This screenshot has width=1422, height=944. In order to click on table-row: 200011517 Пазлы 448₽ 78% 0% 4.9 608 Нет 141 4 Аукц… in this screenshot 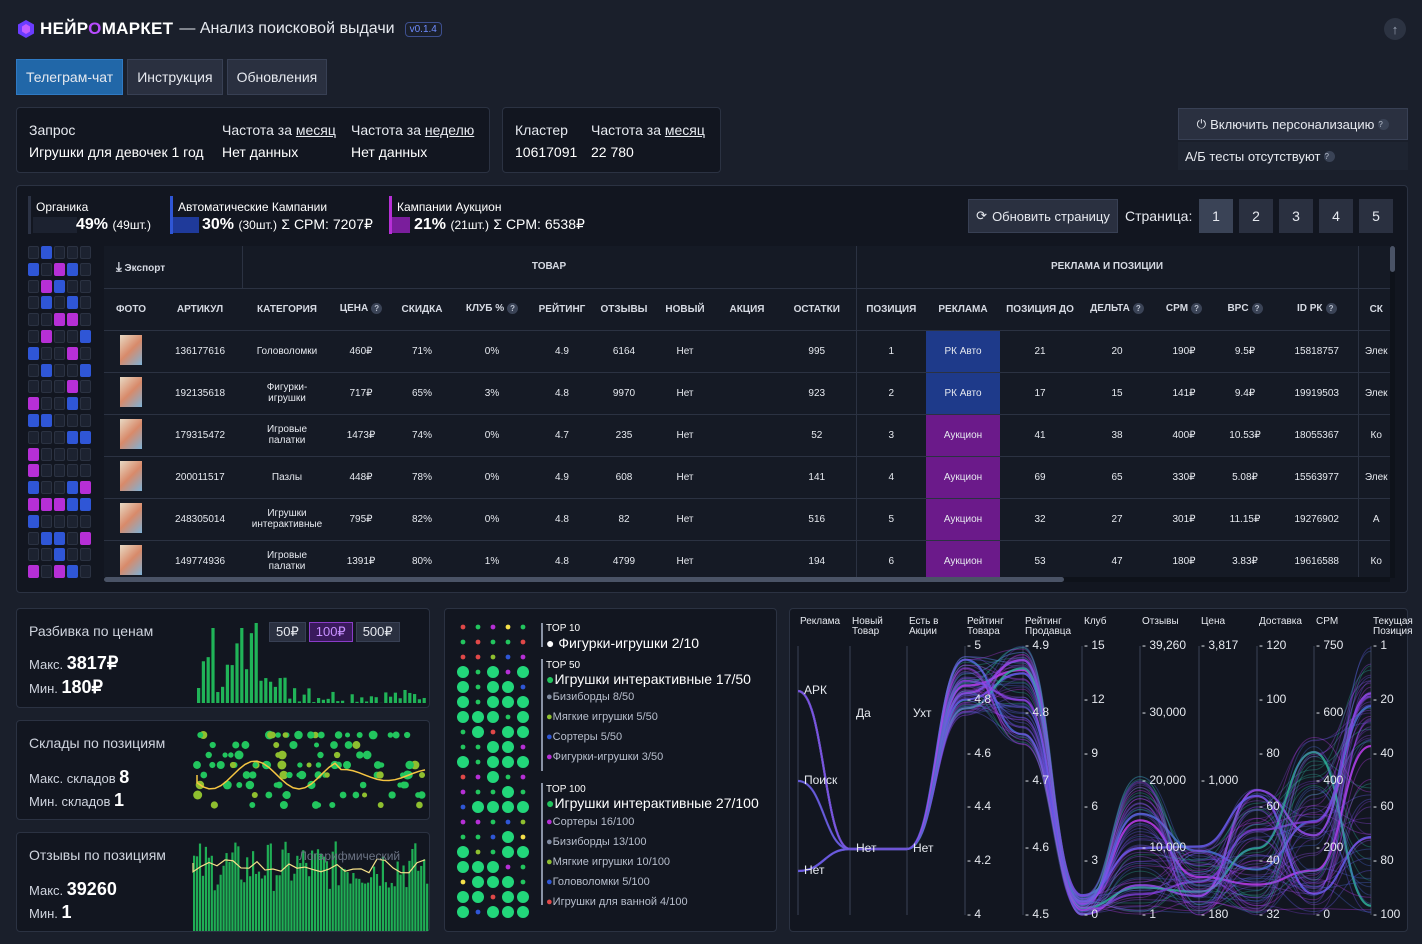, I will do `click(747, 477)`.